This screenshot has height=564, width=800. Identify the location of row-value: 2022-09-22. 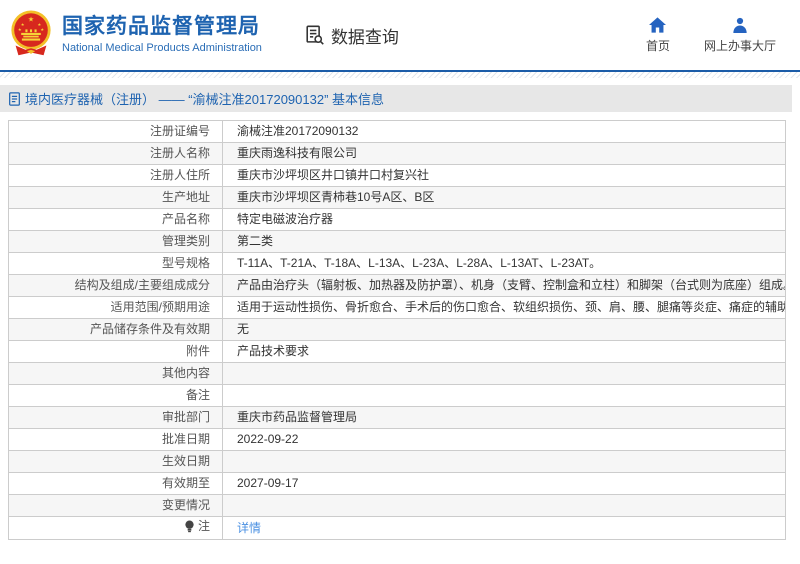
(504, 439).